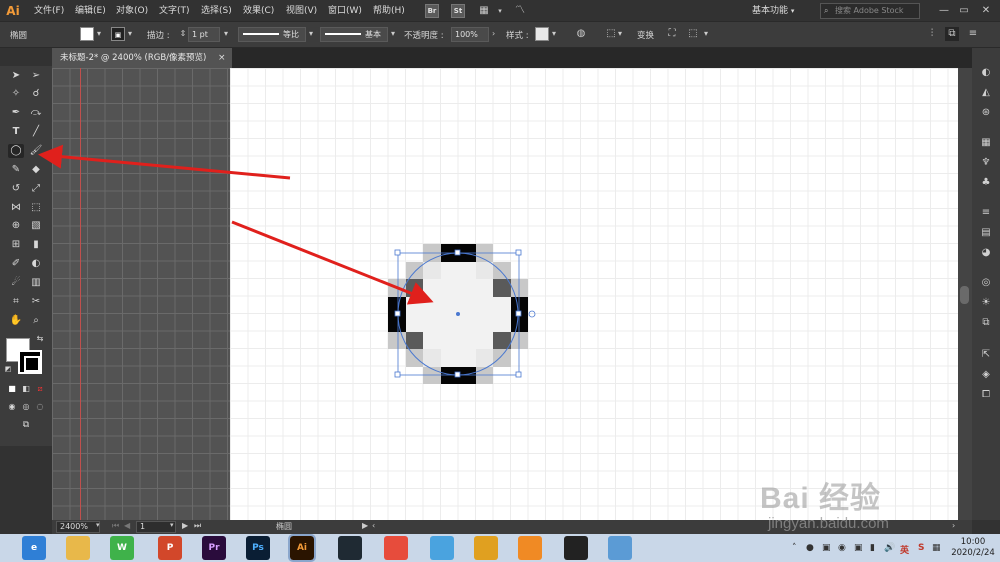  What do you see at coordinates (373, 525) in the screenshot?
I see `chevron-left-icon: ‹` at bounding box center [373, 525].